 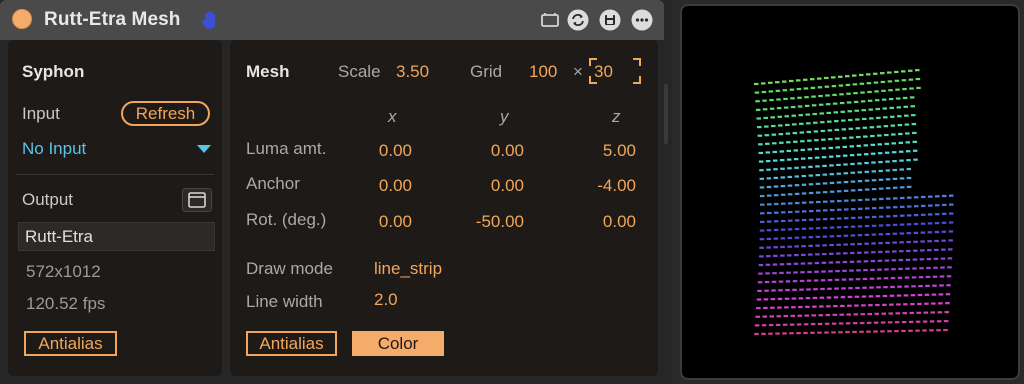 I want to click on device-titlebar: Rutt-Etra Mesh, so click(x=332, y=20).